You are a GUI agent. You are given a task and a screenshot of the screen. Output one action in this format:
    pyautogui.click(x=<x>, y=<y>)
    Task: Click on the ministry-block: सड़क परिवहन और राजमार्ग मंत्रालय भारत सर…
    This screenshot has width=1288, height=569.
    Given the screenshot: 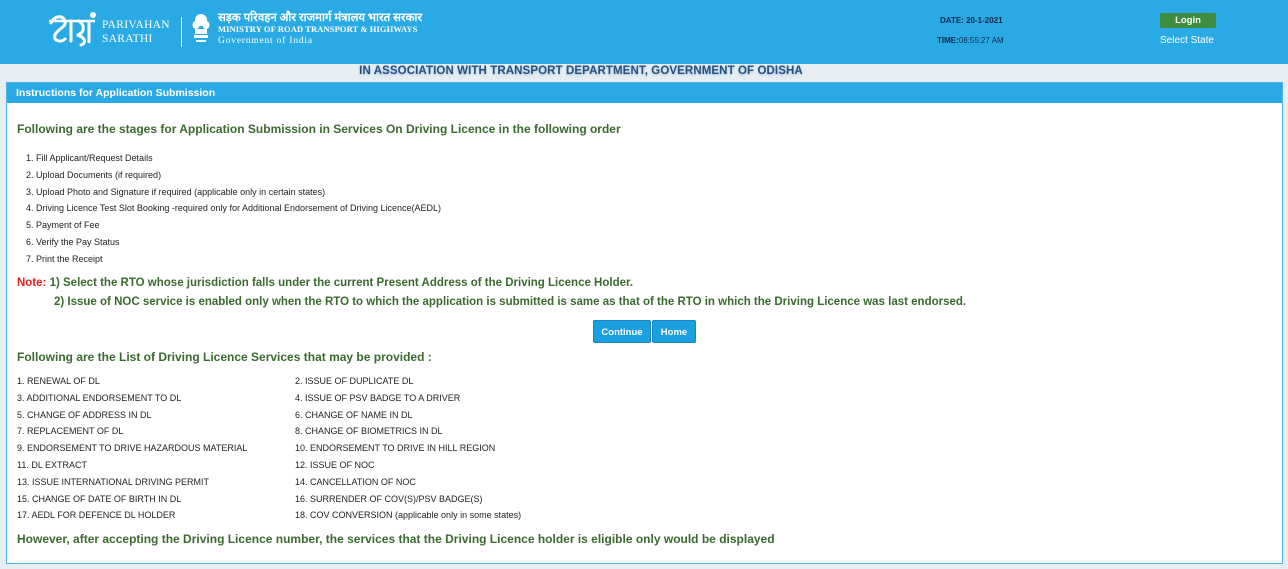 What is the action you would take?
    pyautogui.click(x=320, y=29)
    